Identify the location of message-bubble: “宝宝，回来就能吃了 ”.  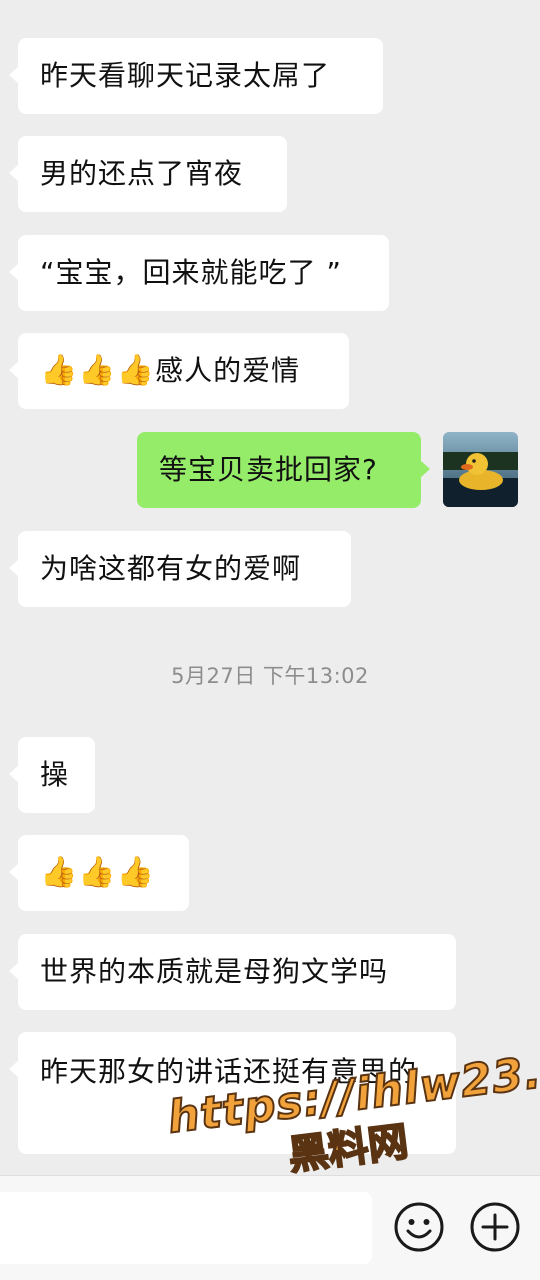
(199, 273).